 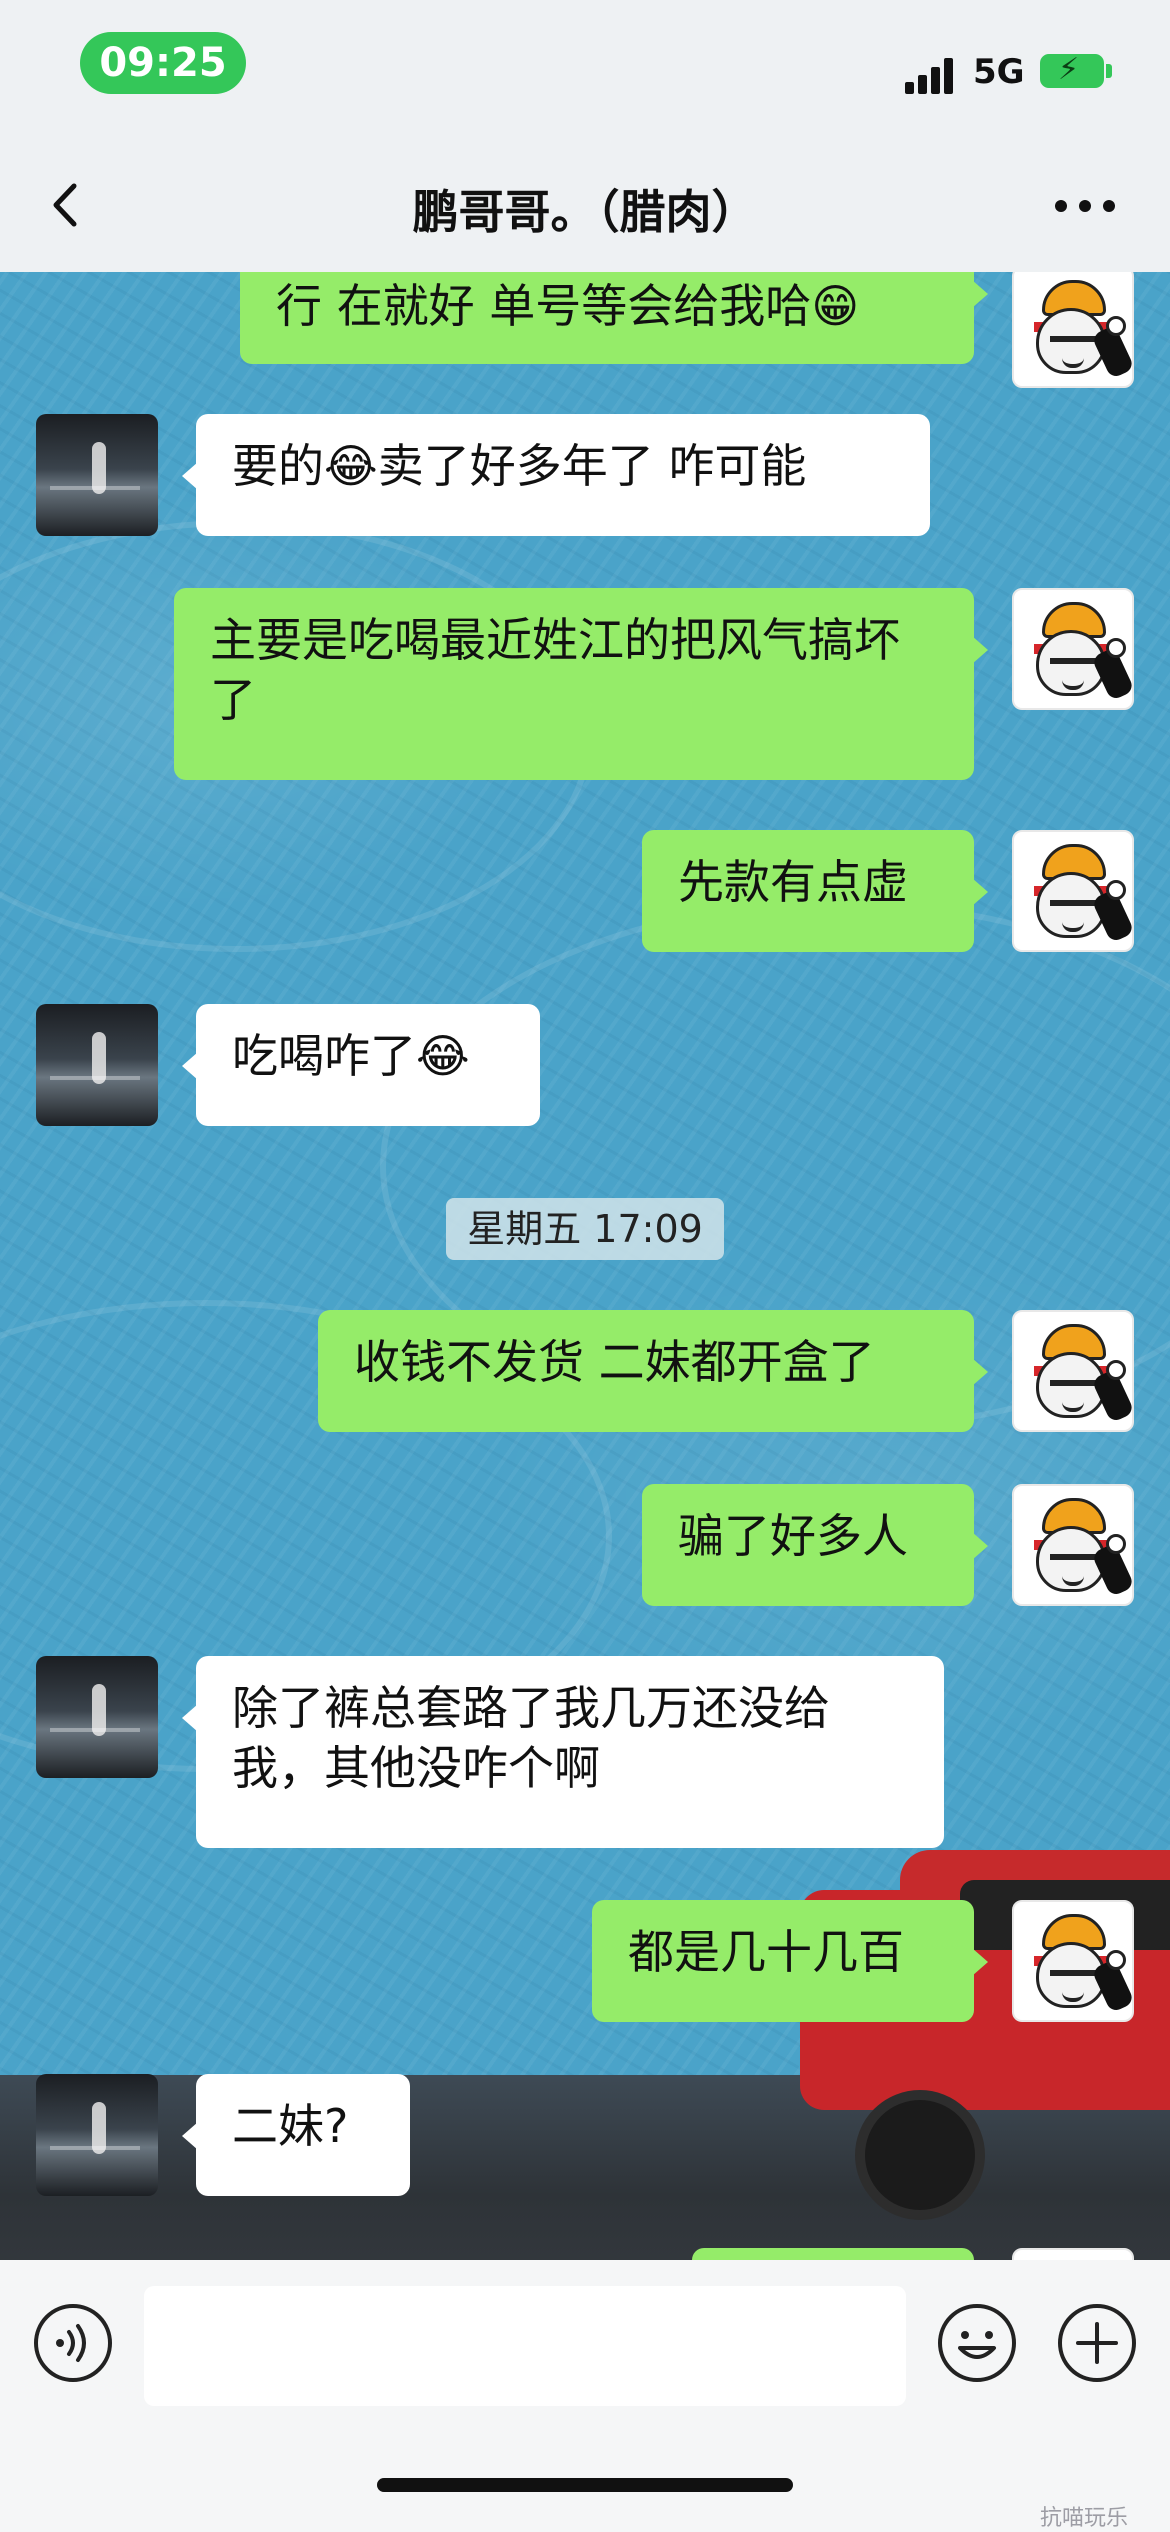 What do you see at coordinates (653, 1371) in the screenshot?
I see `message-bubble-outgoing: 收钱不发货 二妹都开盒了` at bounding box center [653, 1371].